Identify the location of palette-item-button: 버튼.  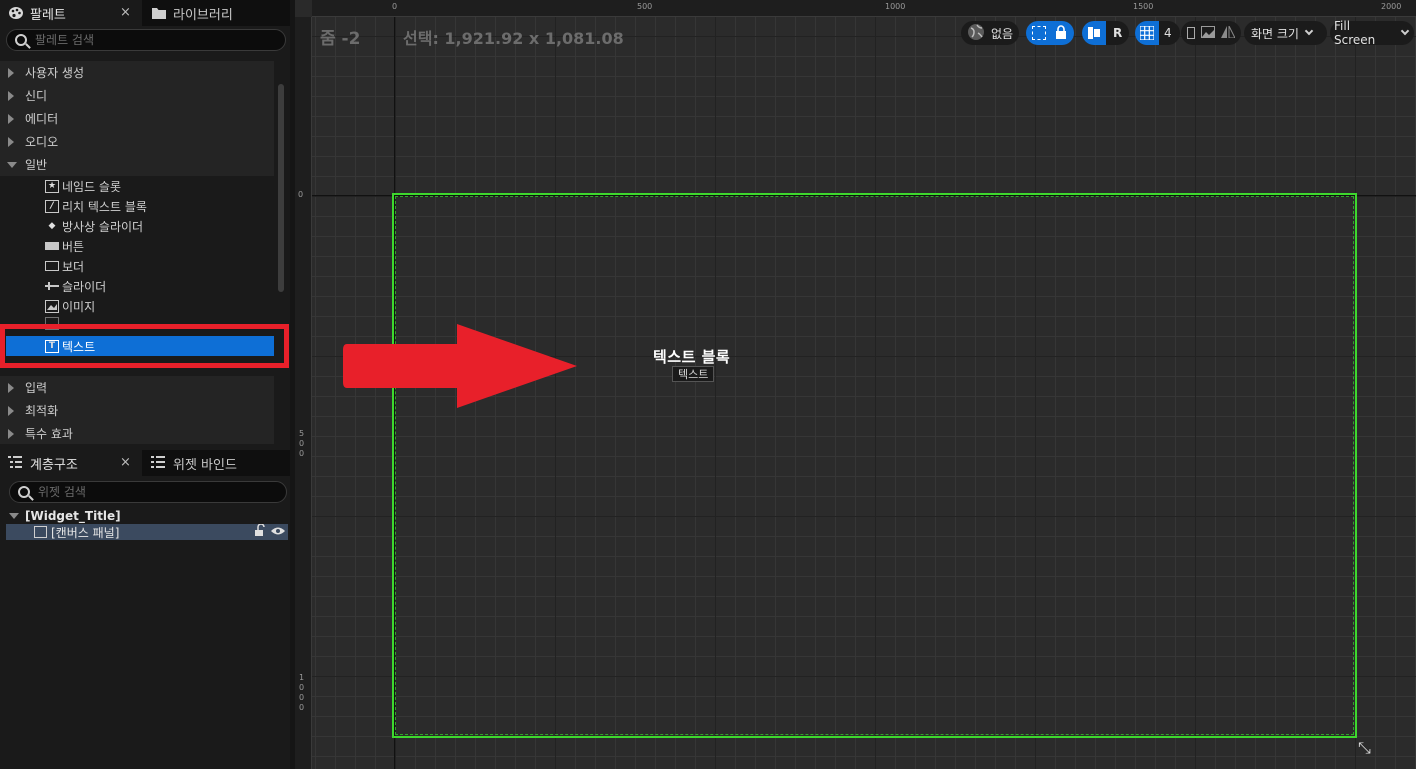
(137, 246).